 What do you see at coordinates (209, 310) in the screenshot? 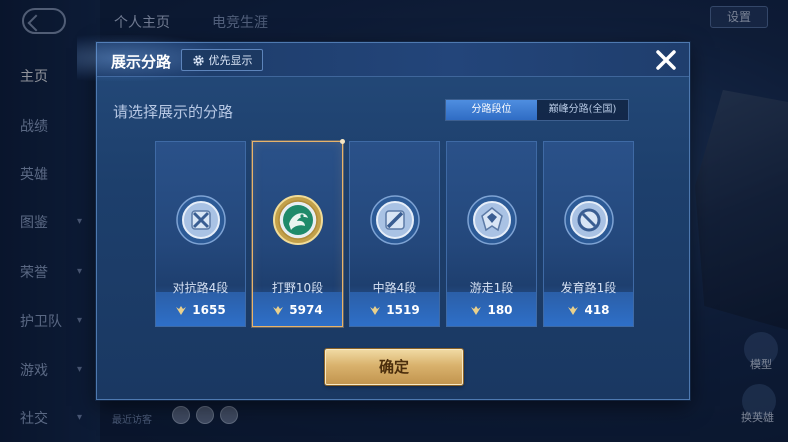
I see `lane-points: 1655` at bounding box center [209, 310].